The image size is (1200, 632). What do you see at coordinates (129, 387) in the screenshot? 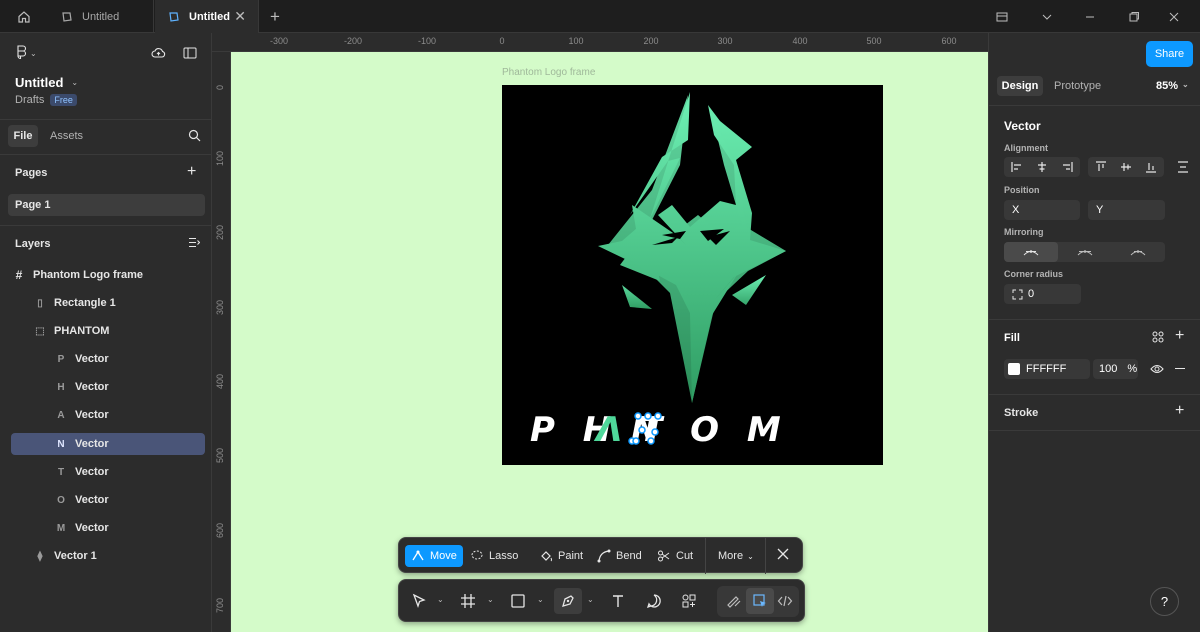
I see `layer-item-vector: H Vector` at bounding box center [129, 387].